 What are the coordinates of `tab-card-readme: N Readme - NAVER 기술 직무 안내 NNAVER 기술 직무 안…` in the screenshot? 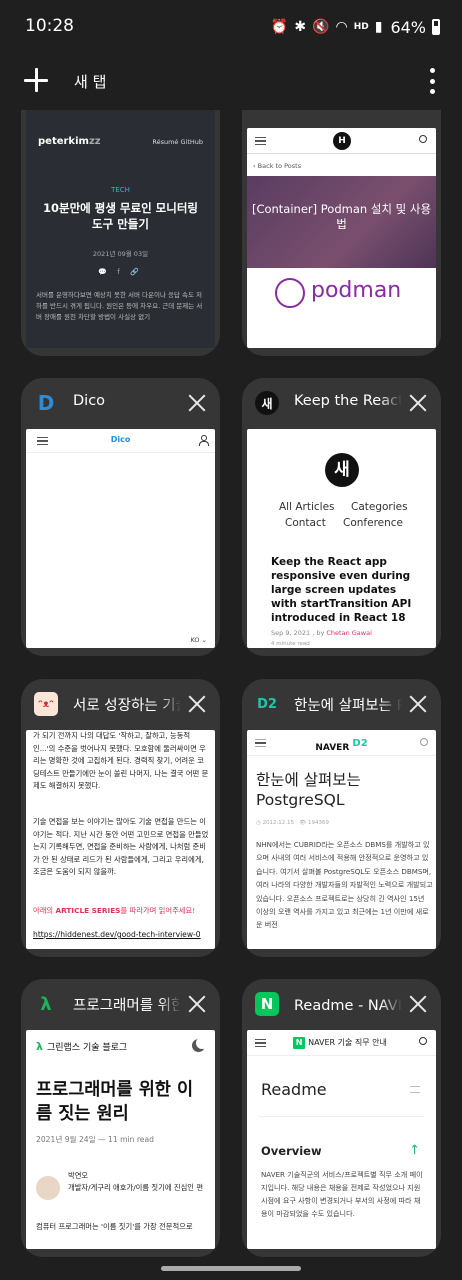 It's located at (341, 1118).